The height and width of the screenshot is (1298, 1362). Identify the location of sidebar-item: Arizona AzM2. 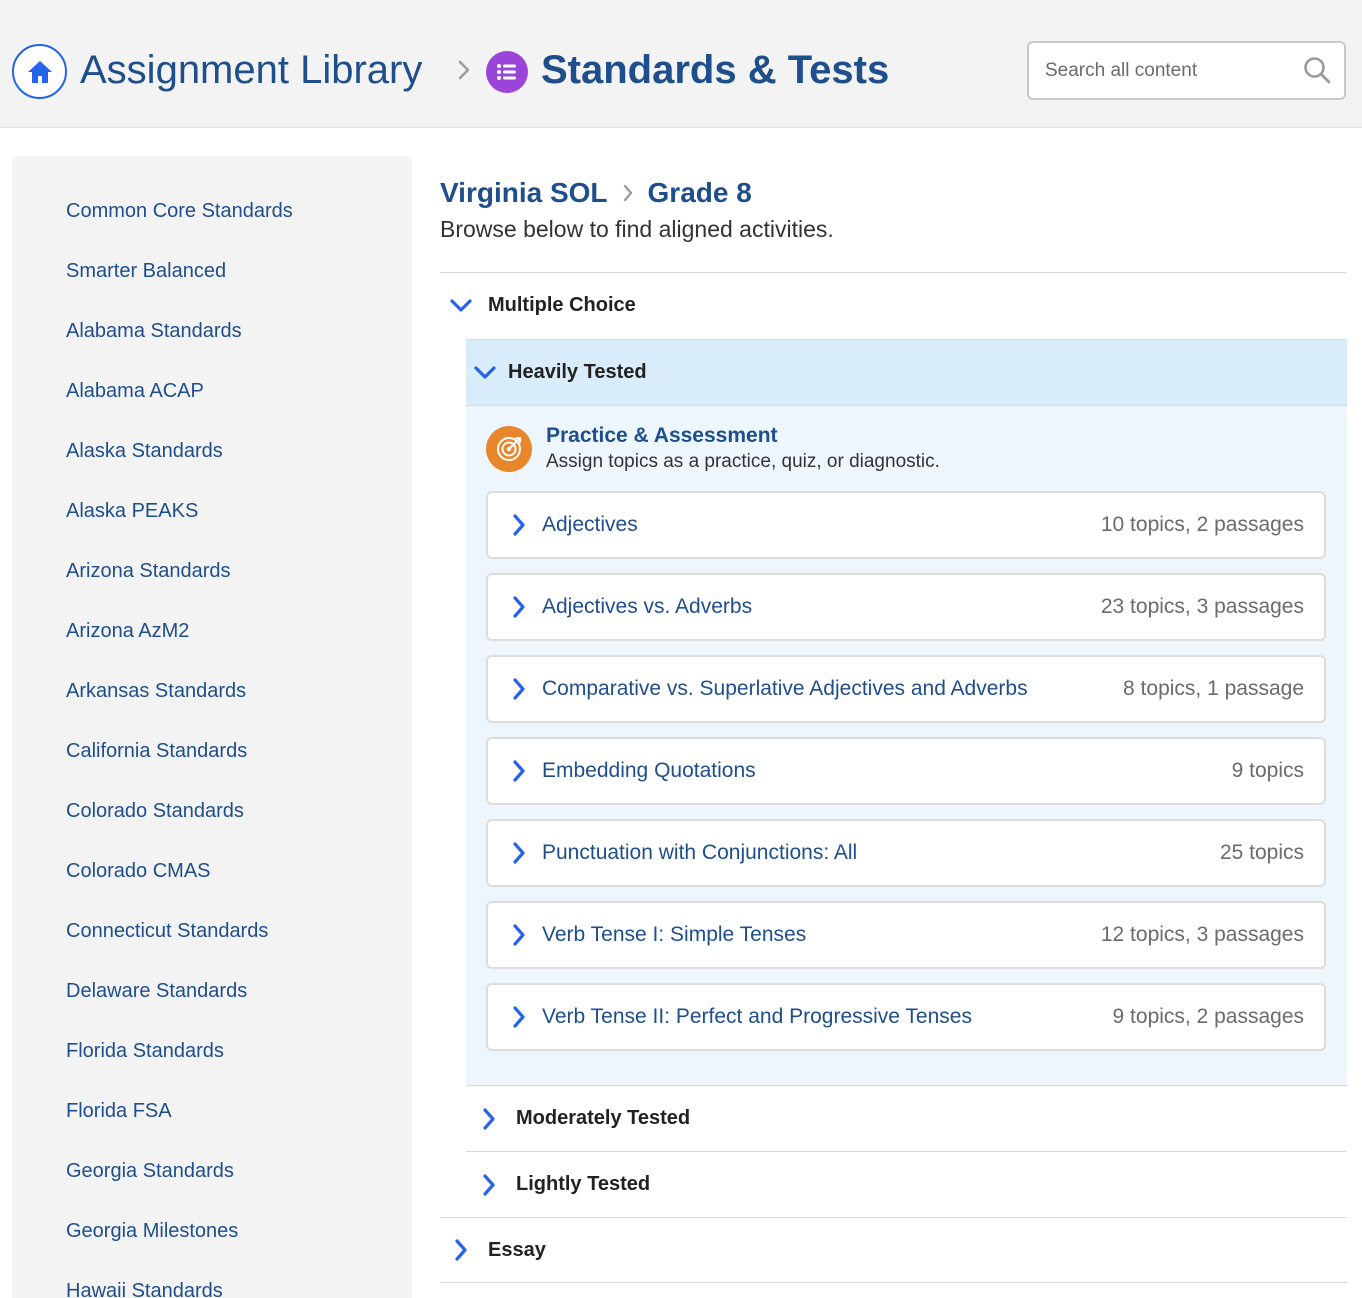
(212, 646).